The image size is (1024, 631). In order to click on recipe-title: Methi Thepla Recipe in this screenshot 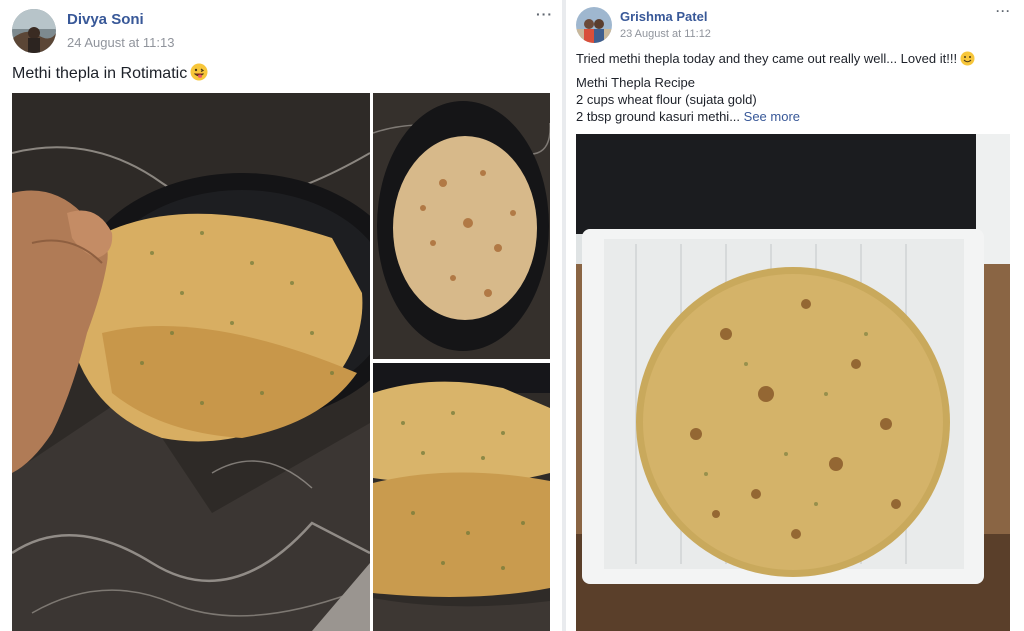, I will do `click(635, 82)`.